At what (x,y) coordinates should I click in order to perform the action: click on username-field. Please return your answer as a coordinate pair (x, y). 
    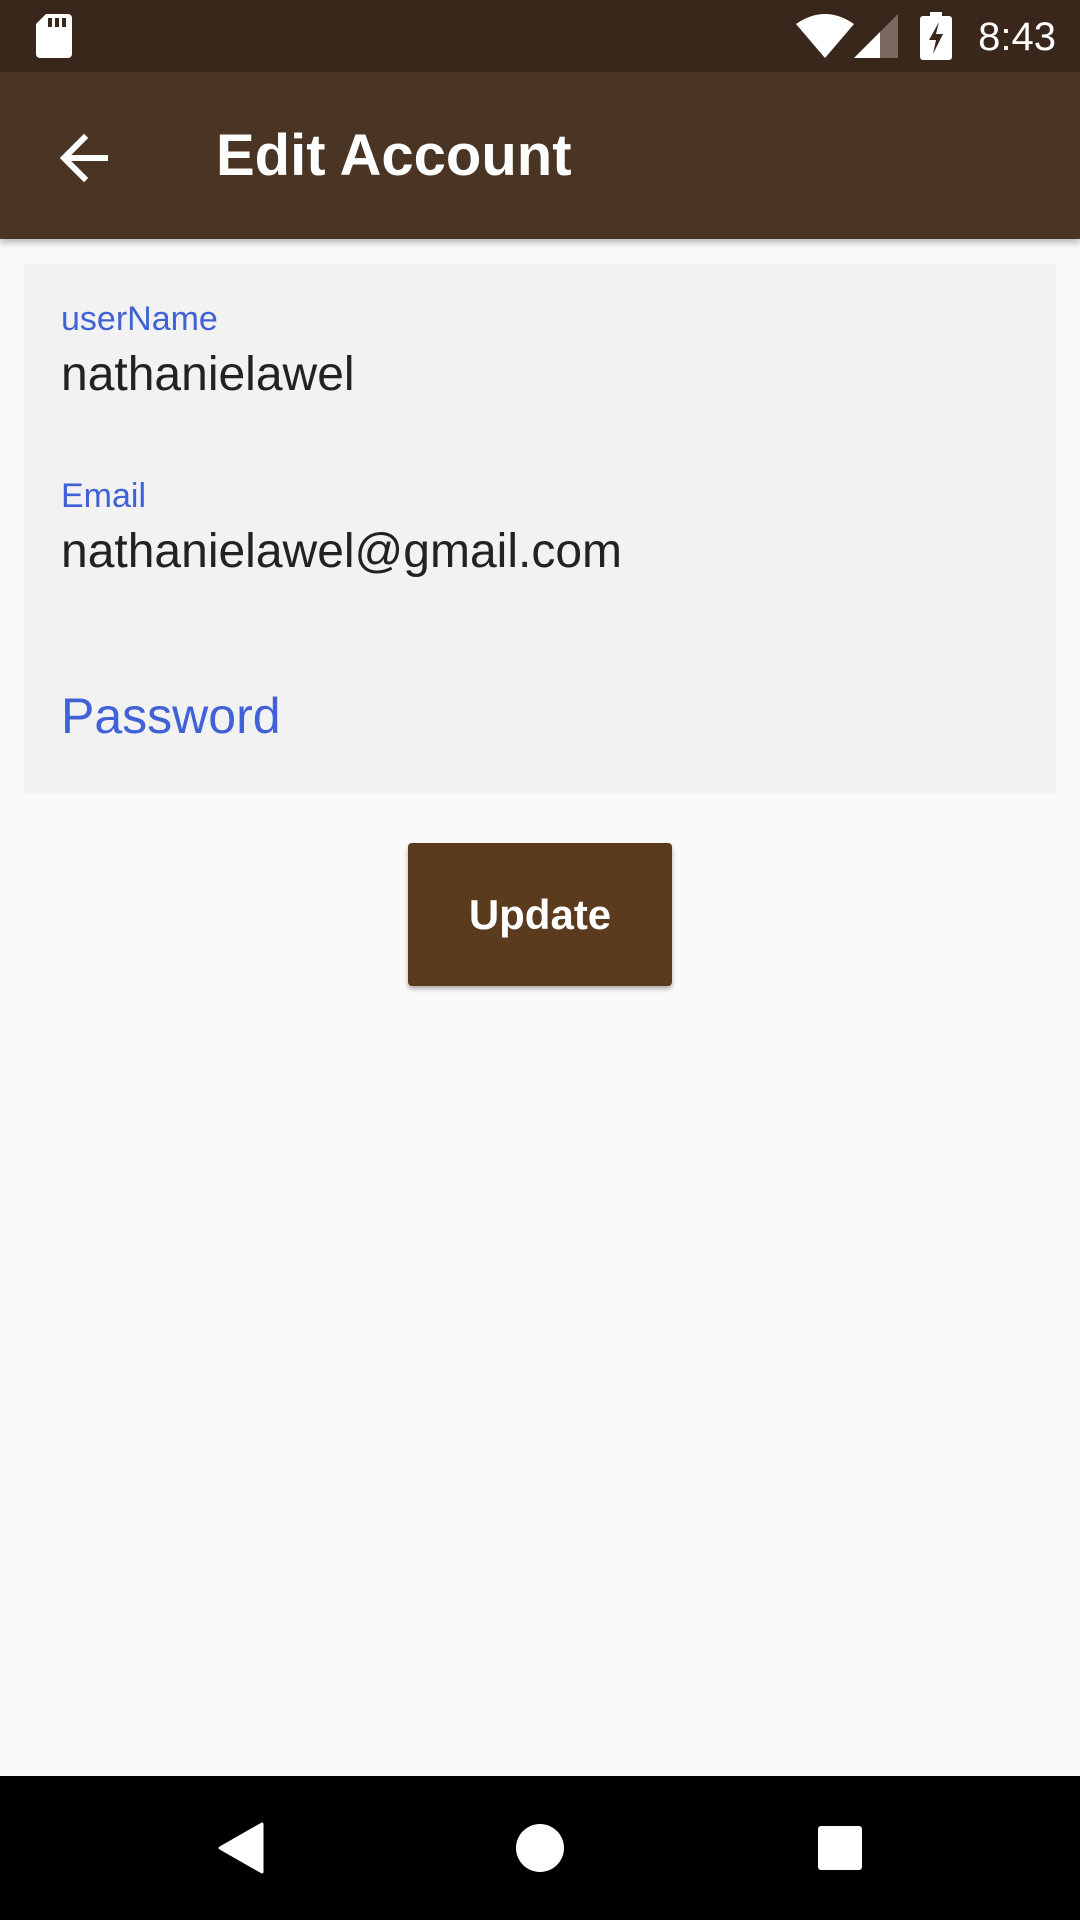
    Looking at the image, I should click on (536, 374).